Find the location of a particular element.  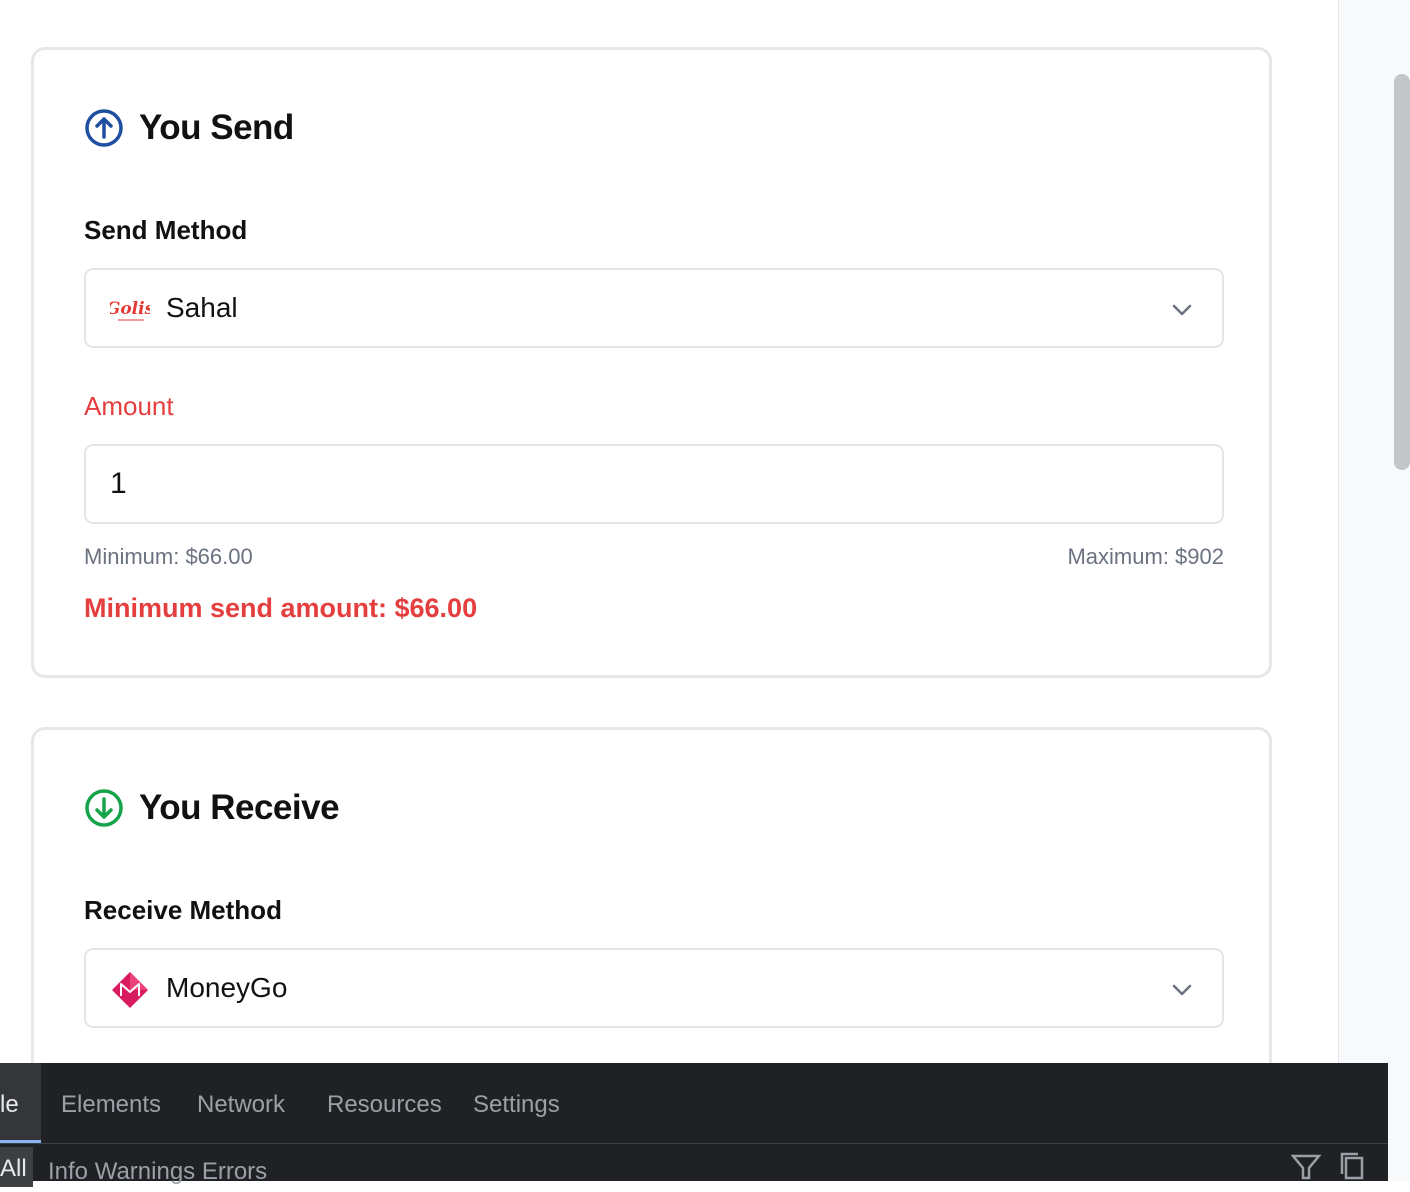

tab-resources-label: Resources is located at coordinates (384, 1104).